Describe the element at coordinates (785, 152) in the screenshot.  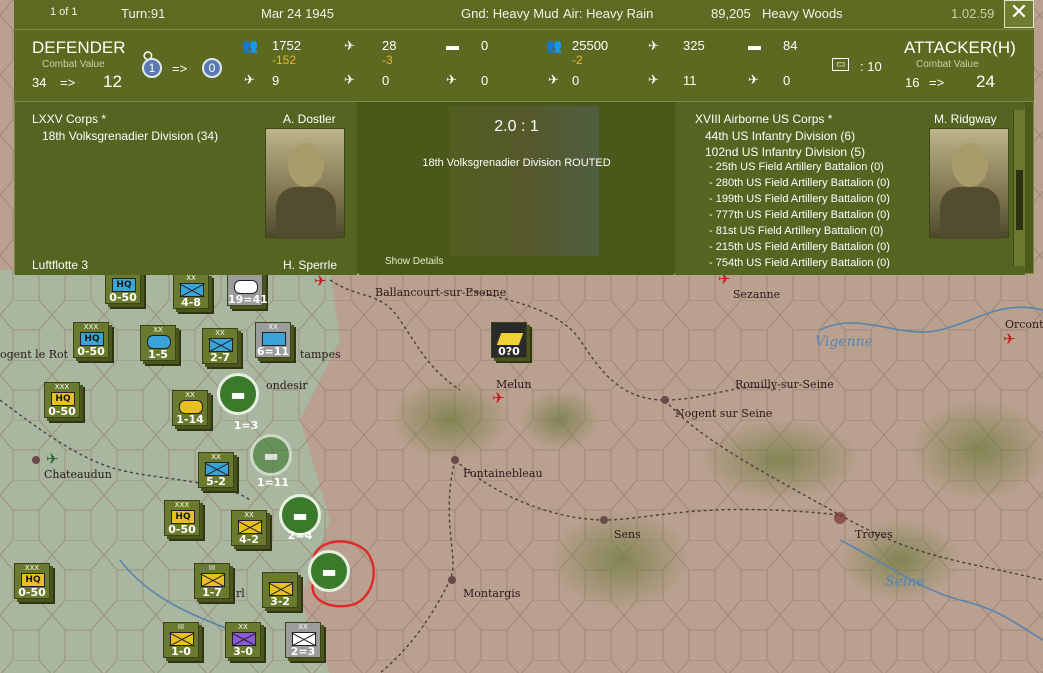
I see `attacker-division: 102nd US Infantry Division (5)` at that location.